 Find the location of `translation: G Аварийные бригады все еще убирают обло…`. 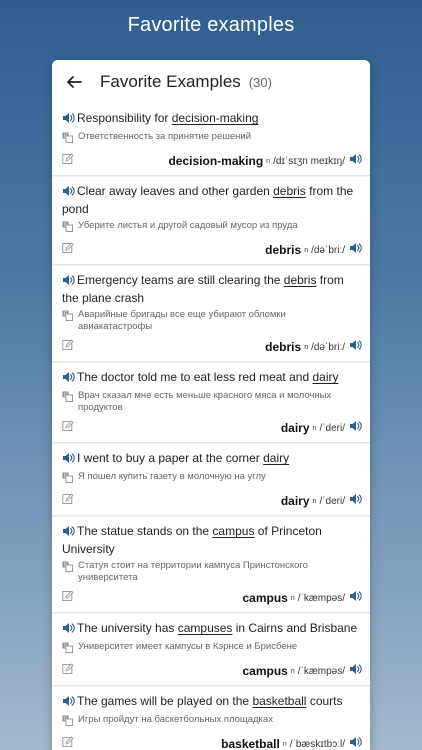

translation: G Аварийные бригады все еще убирают обло… is located at coordinates (212, 321).